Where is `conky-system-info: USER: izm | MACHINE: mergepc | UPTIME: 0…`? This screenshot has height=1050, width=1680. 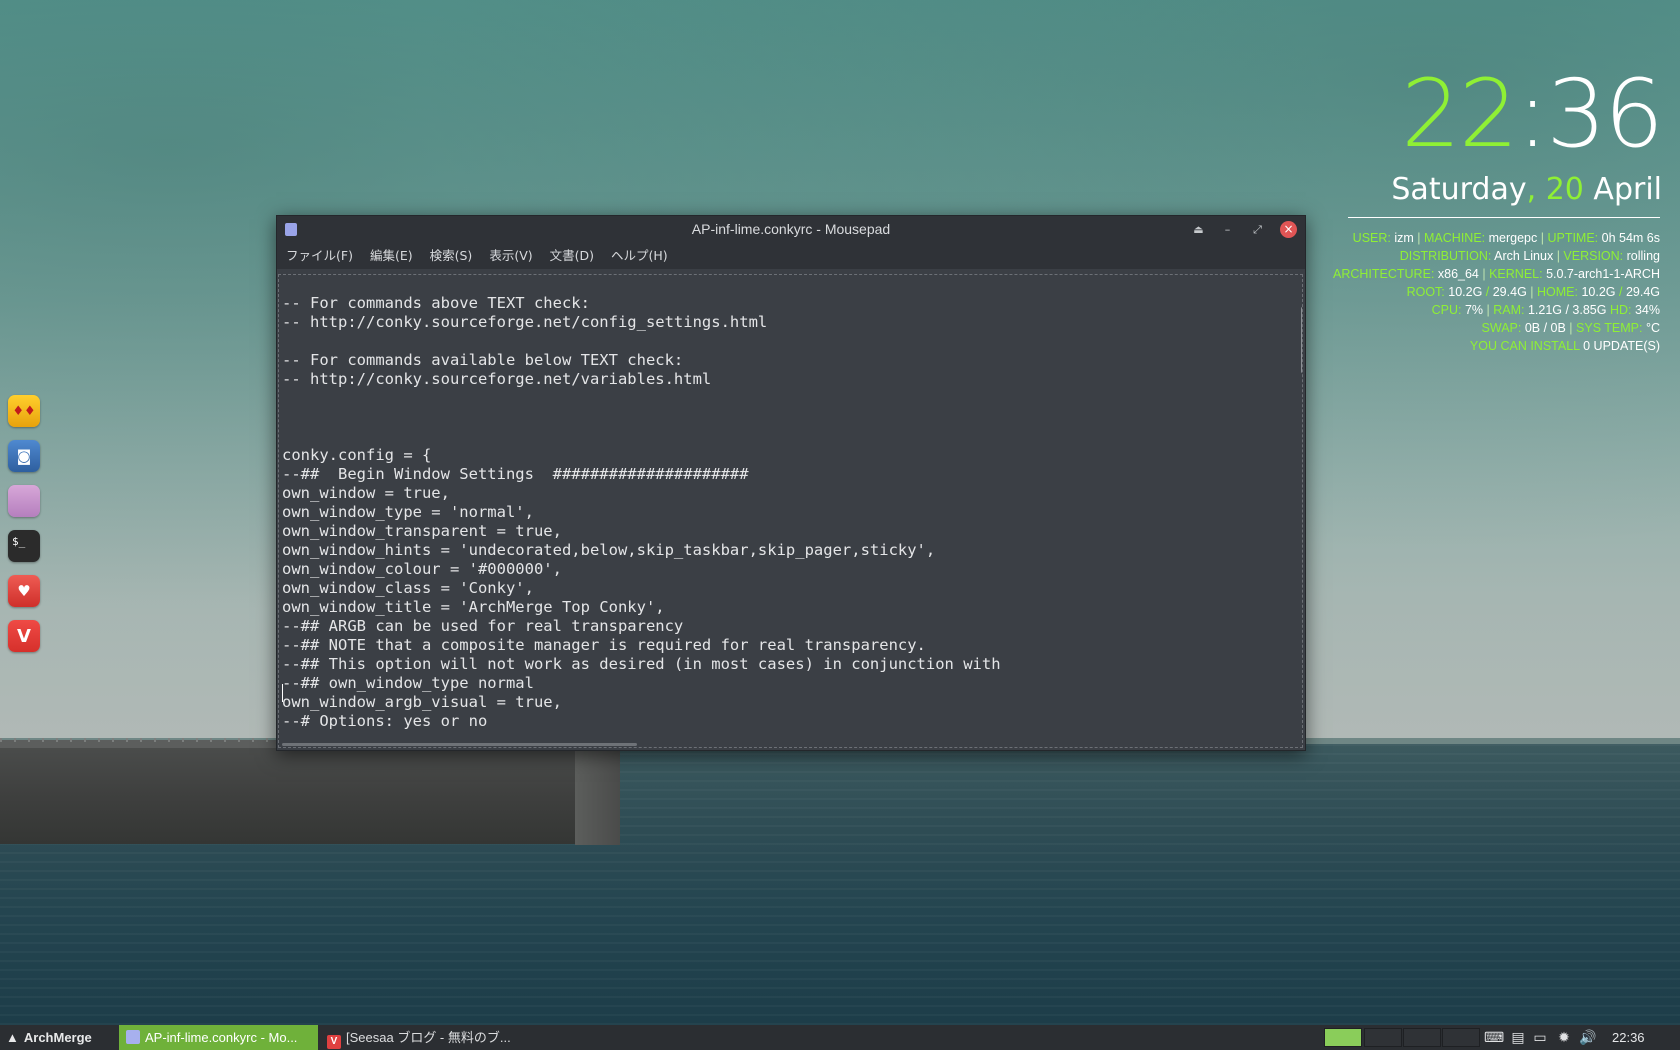 conky-system-info: USER: izm | MACHINE: mergepc | UPTIME: 0… is located at coordinates (1480, 292).